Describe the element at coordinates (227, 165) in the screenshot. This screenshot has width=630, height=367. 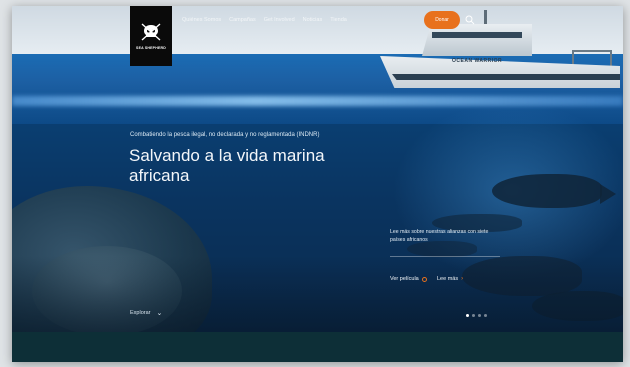
I see `hero-title: Salvando a la vida marina africana` at that location.